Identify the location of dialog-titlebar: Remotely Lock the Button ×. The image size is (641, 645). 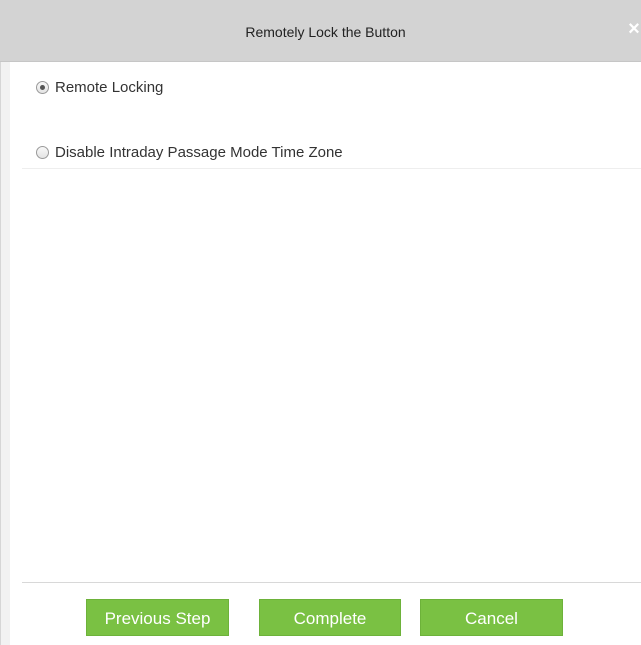
(320, 31).